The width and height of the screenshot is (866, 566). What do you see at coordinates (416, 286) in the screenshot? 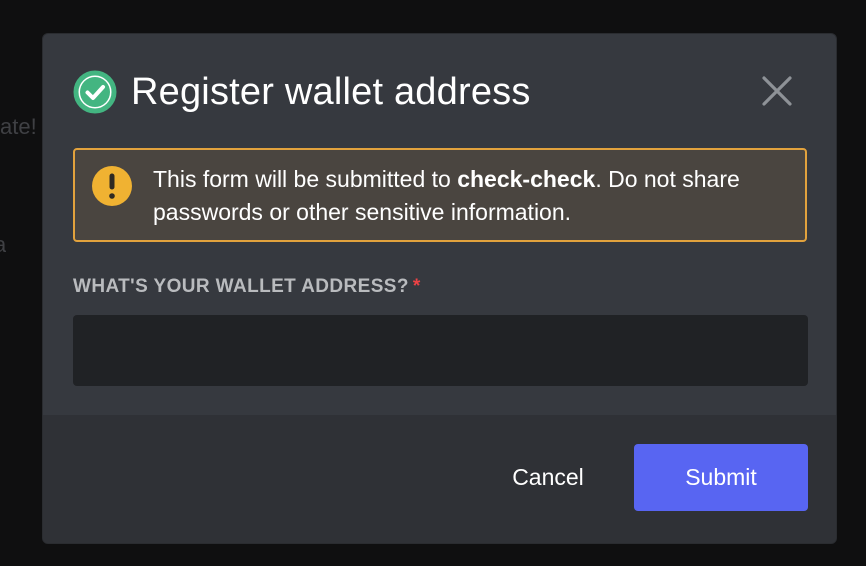
I see `required-marker: *` at bounding box center [416, 286].